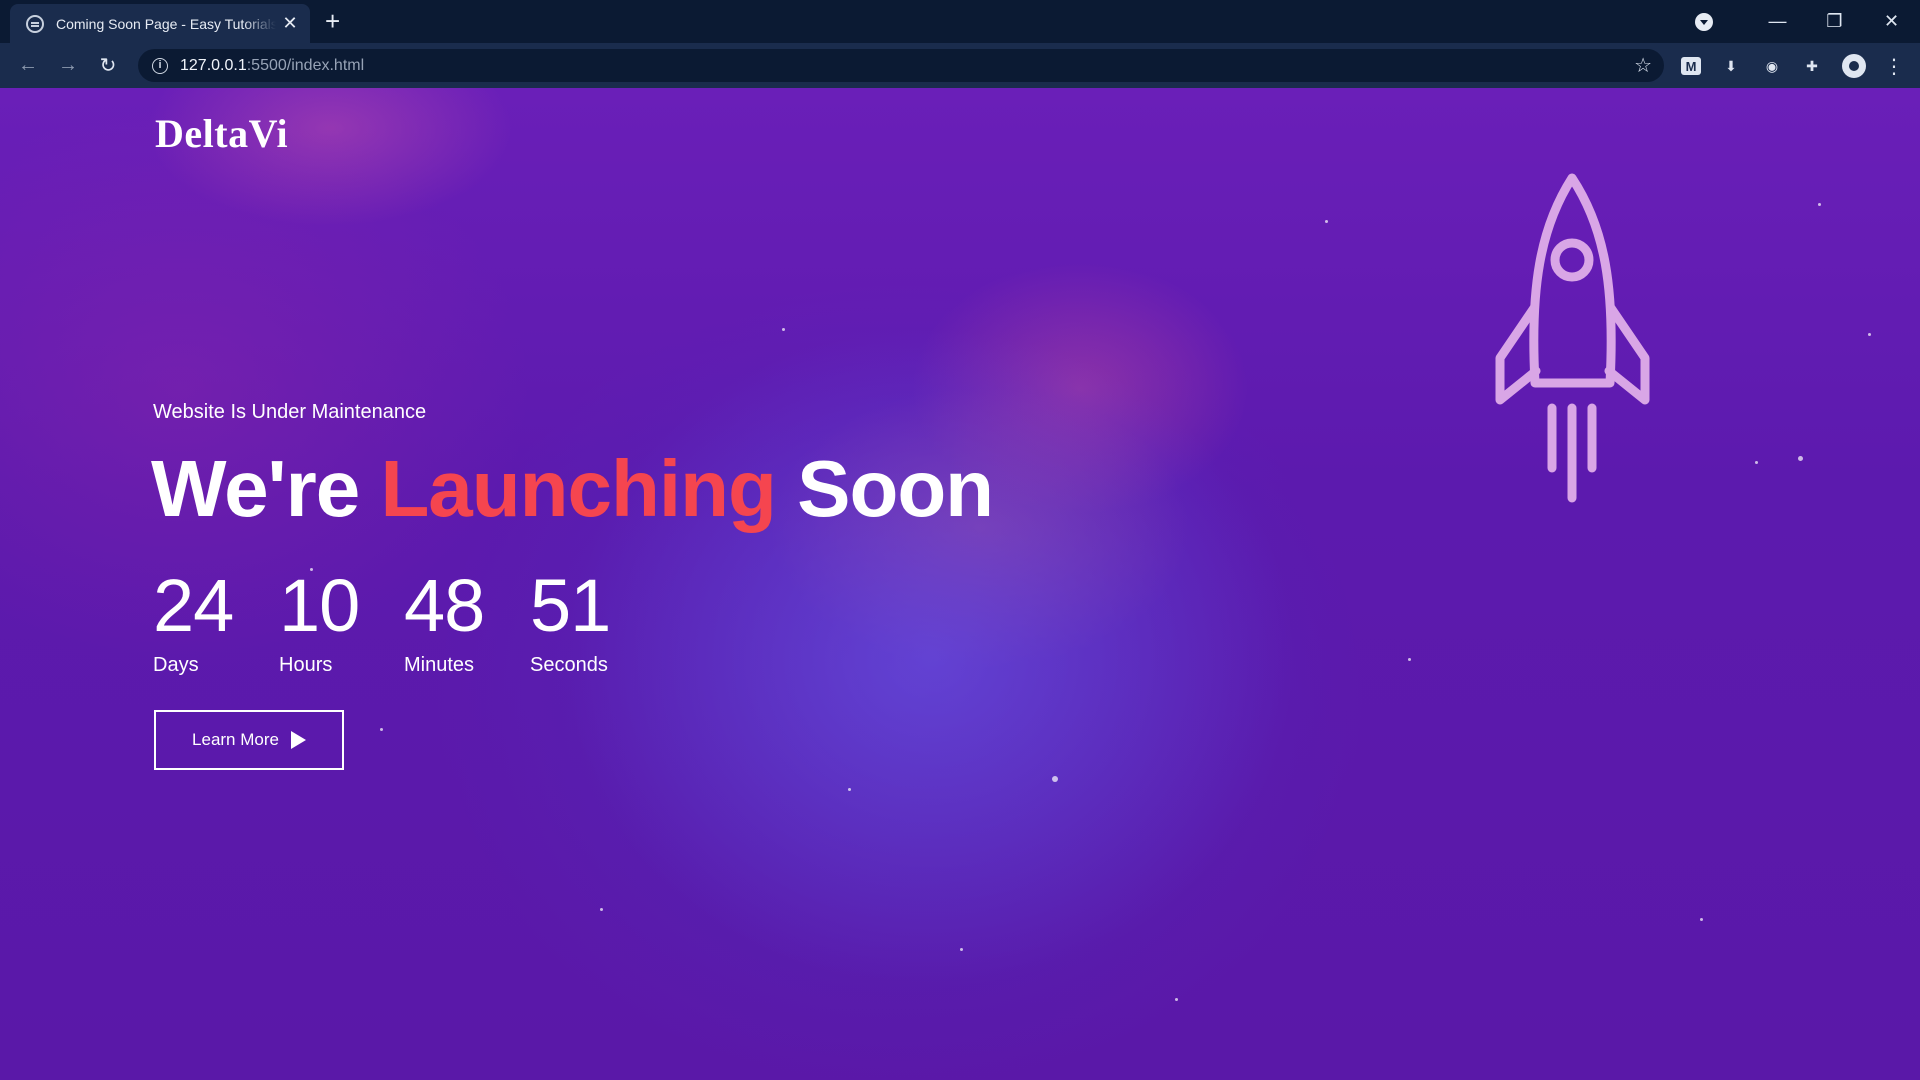 The width and height of the screenshot is (1920, 1080). Describe the element at coordinates (305, 65) in the screenshot. I see `url-path: :5500/index.html` at that location.